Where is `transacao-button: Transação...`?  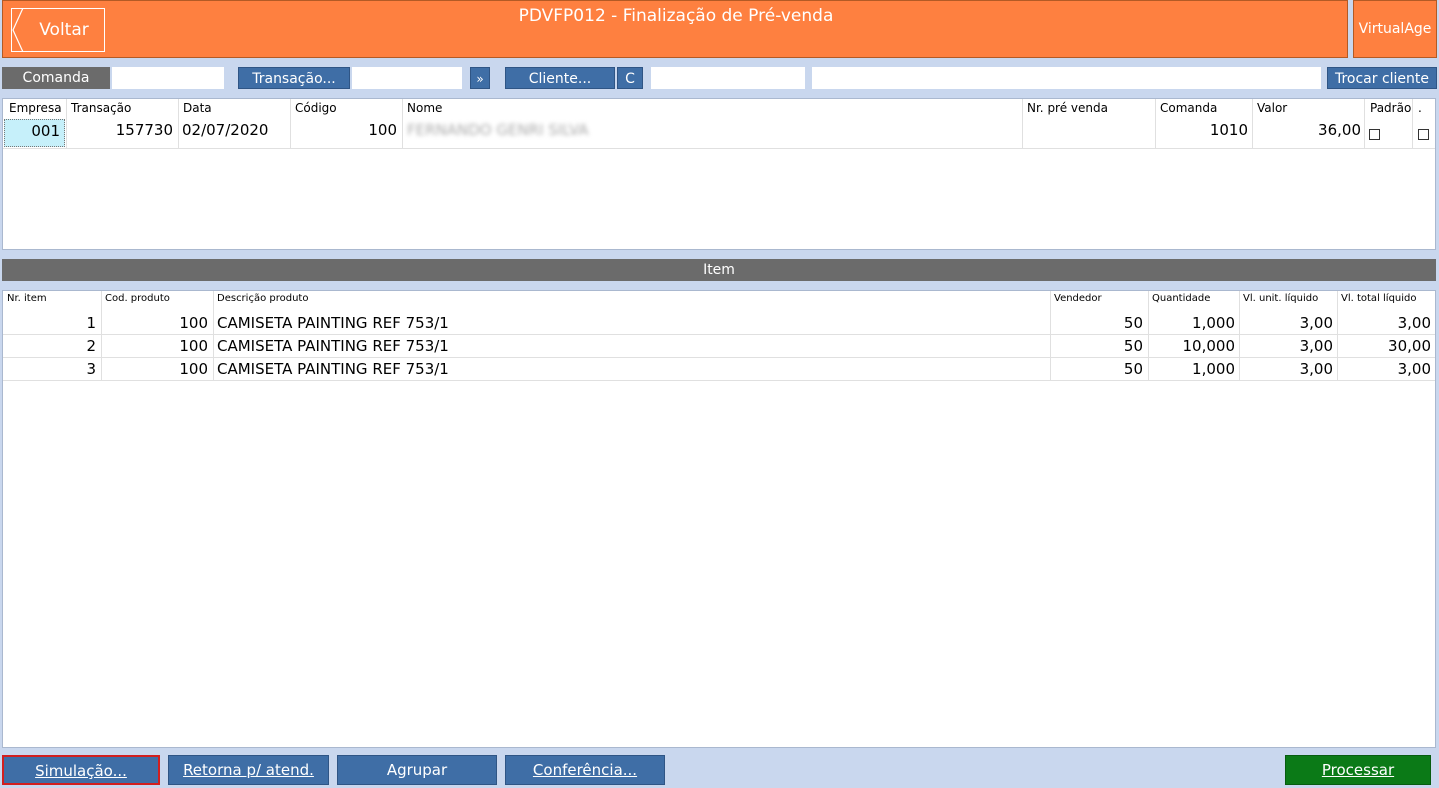
transacao-button: Transação... is located at coordinates (294, 78).